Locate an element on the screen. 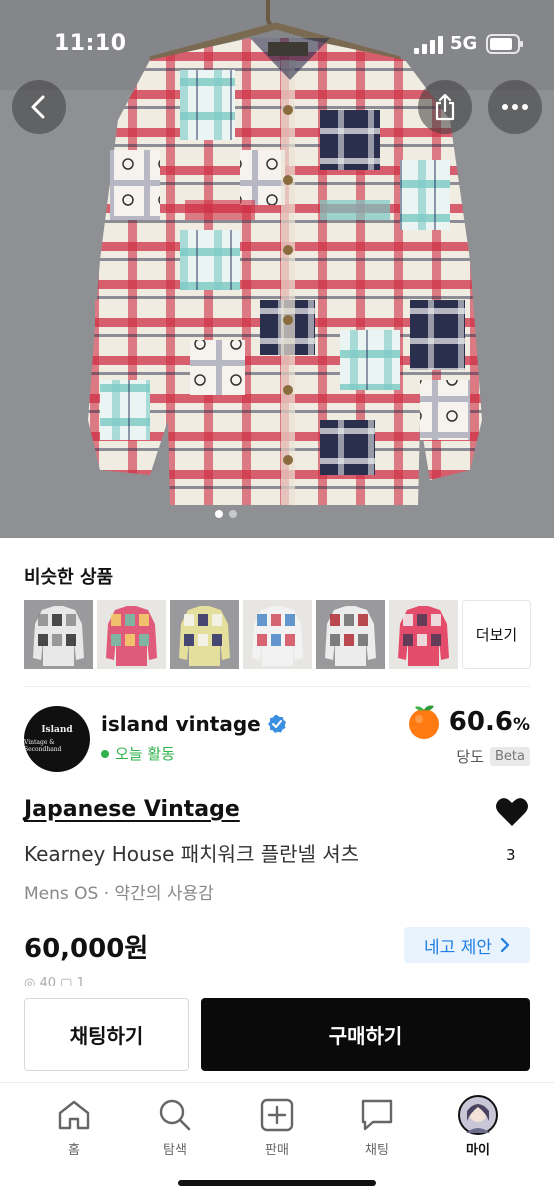  chat-button: 채팅하기 is located at coordinates (106, 1034).